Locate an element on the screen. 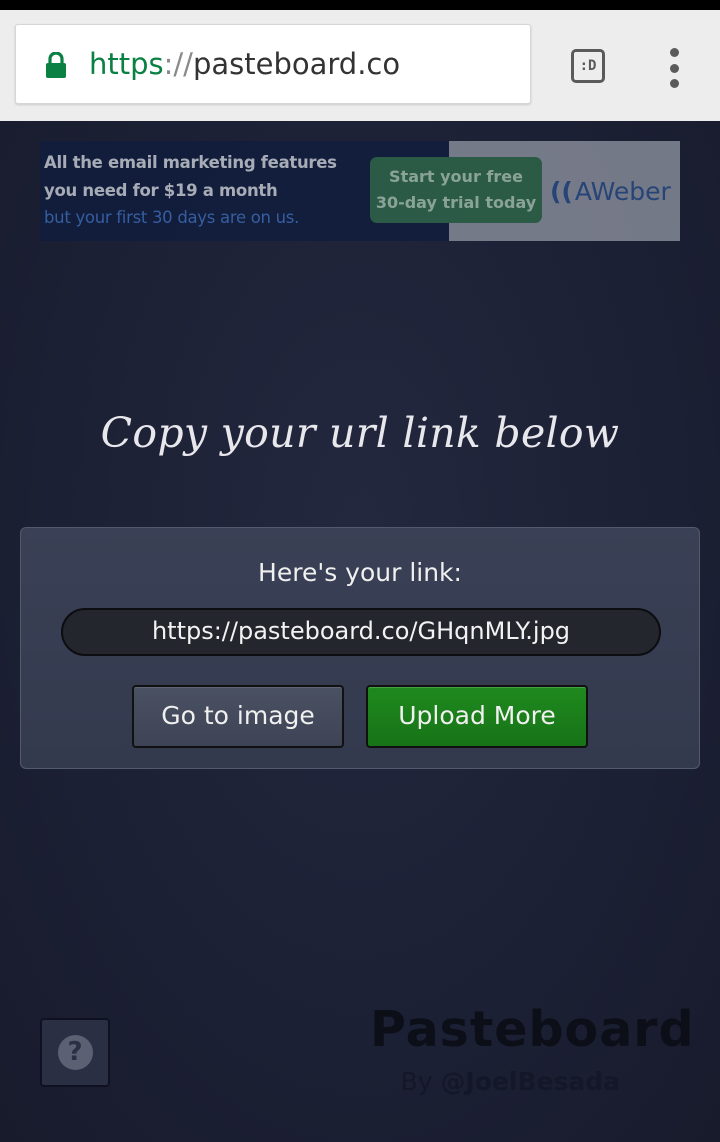  status-bar is located at coordinates (360, 5).